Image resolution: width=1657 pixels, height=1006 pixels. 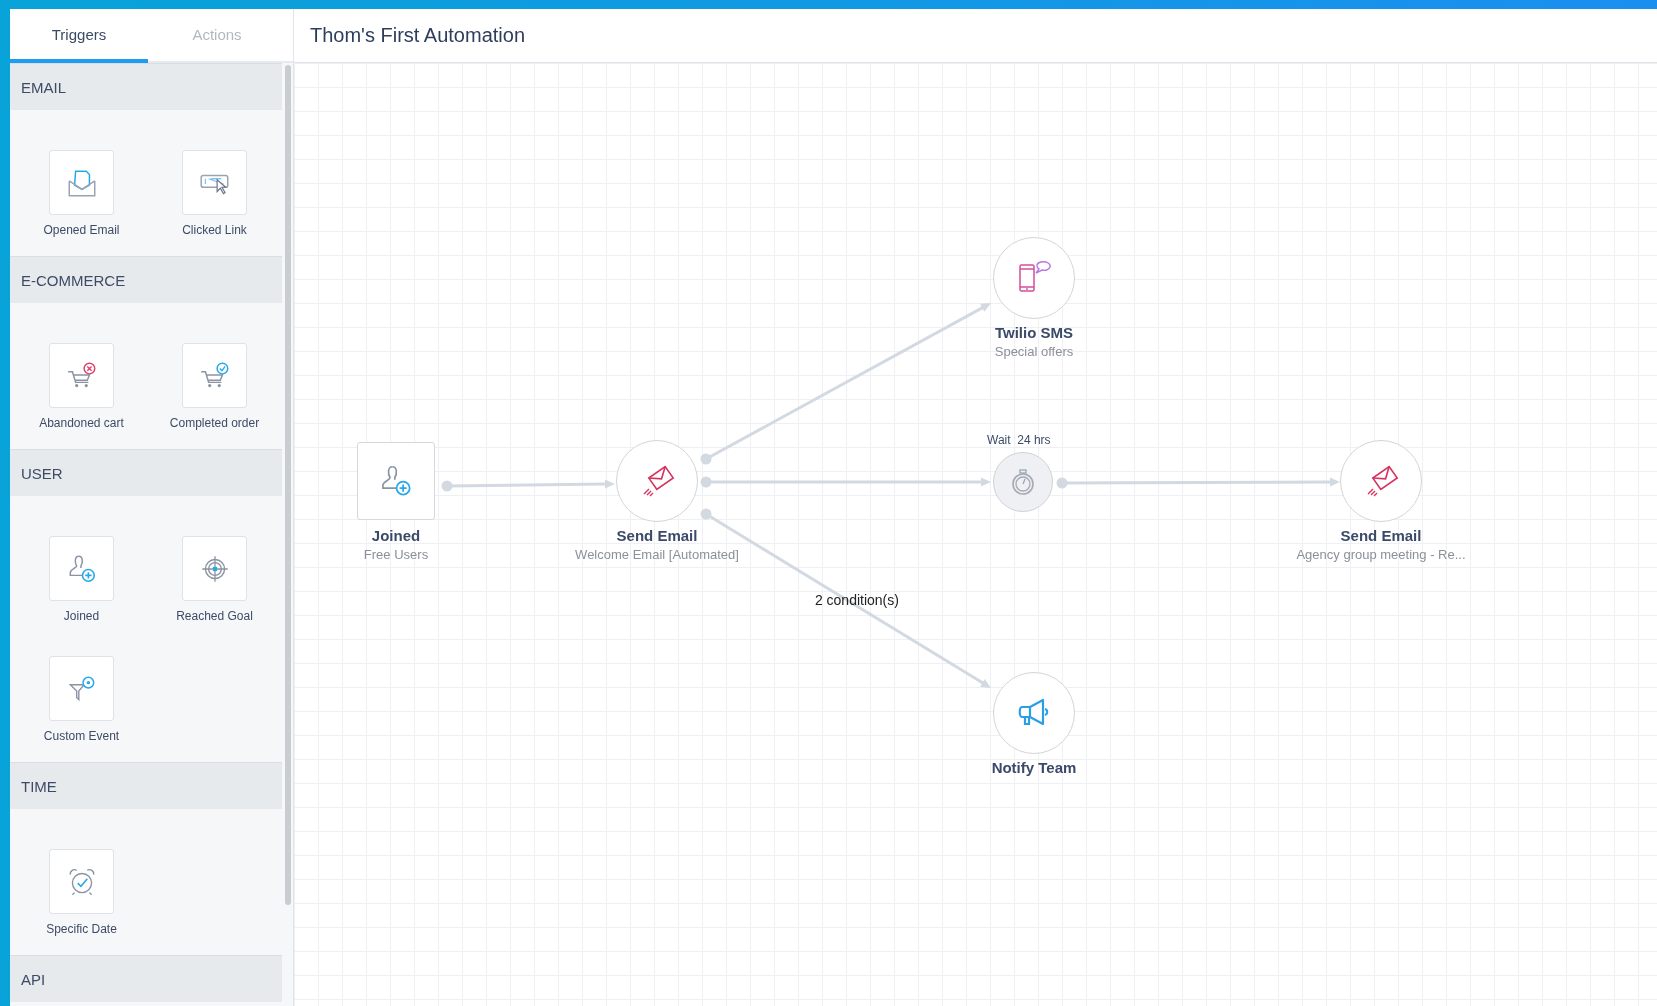 I want to click on condition-label: 2 condition(s), so click(x=856, y=600).